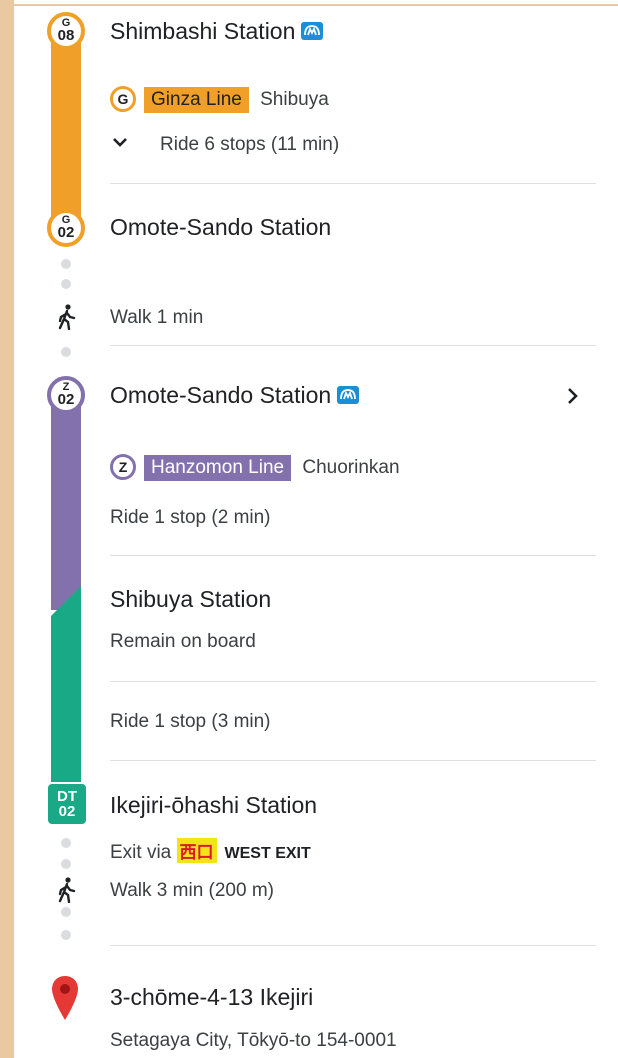  Describe the element at coordinates (213, 805) in the screenshot. I see `station-ikejiri-ohashi: Ikejiri-ōhashi Station` at that location.